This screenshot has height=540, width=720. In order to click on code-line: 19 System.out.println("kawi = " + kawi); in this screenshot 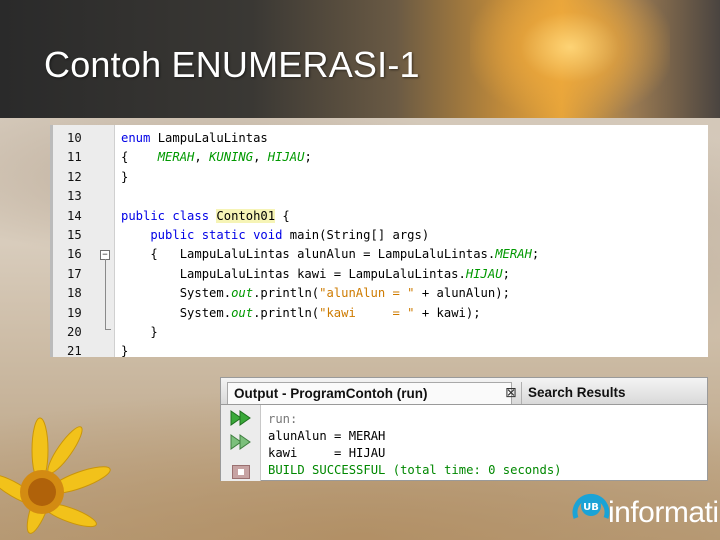, I will do `click(380, 313)`.